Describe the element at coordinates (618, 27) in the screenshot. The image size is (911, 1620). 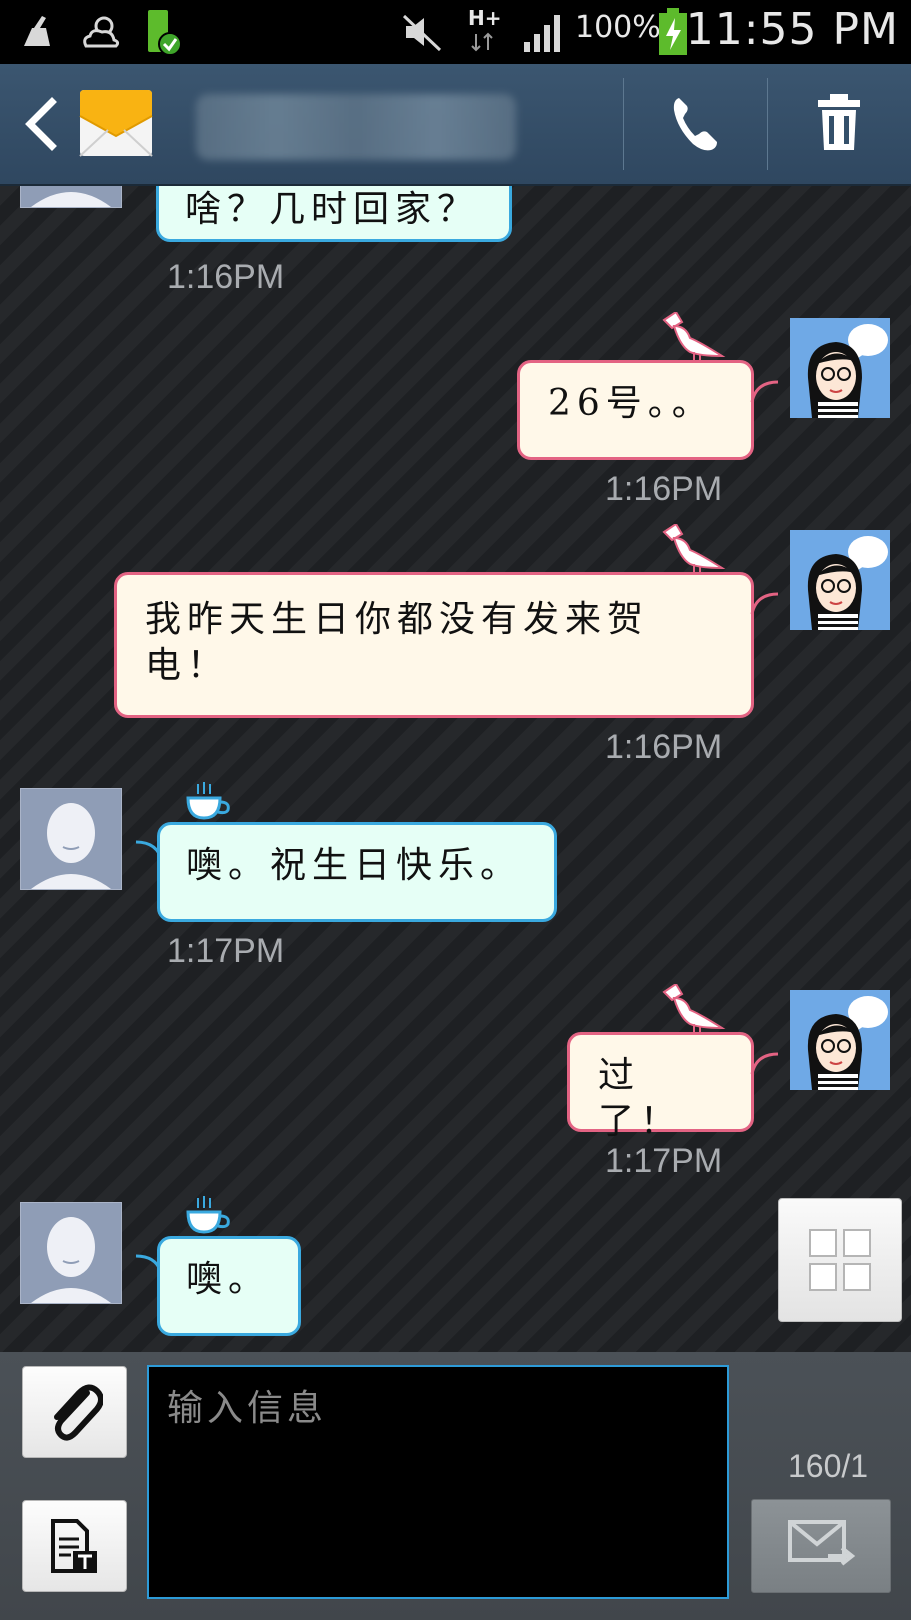
I see `battery-percent: 100%` at that location.